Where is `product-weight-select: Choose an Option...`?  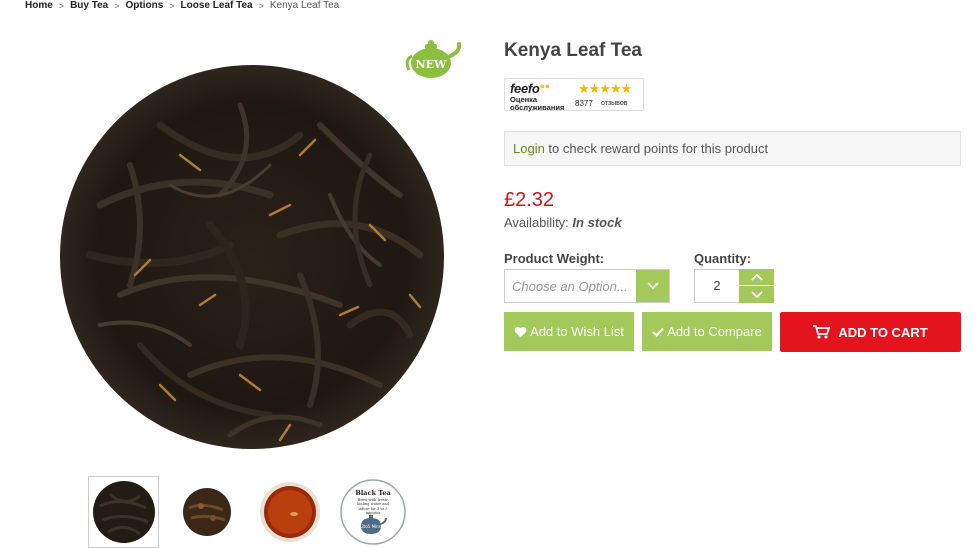 product-weight-select: Choose an Option... is located at coordinates (587, 286).